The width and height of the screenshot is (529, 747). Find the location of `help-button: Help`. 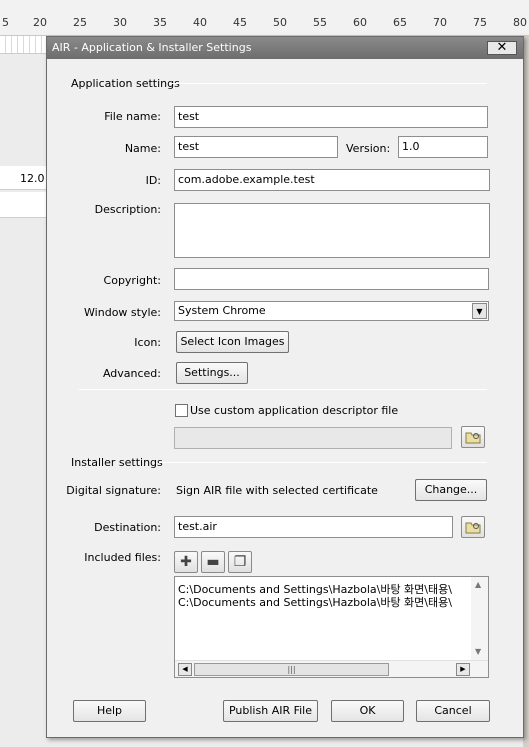

help-button: Help is located at coordinates (109, 711).